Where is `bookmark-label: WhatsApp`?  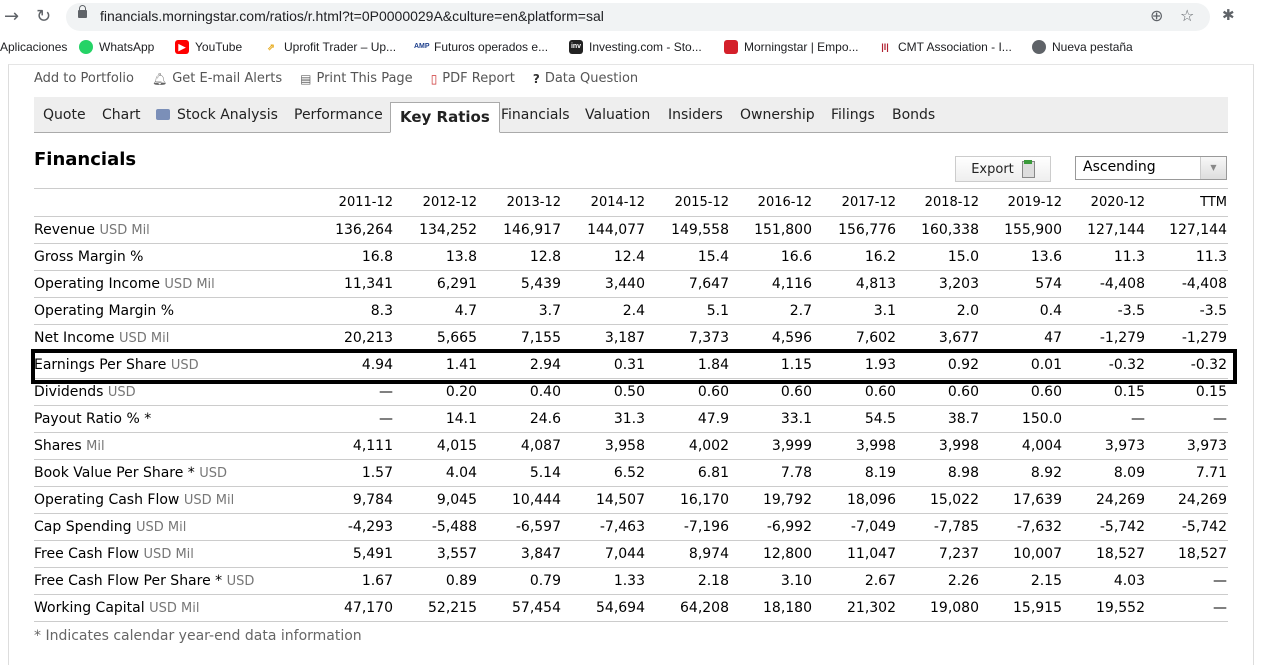
bookmark-label: WhatsApp is located at coordinates (127, 47).